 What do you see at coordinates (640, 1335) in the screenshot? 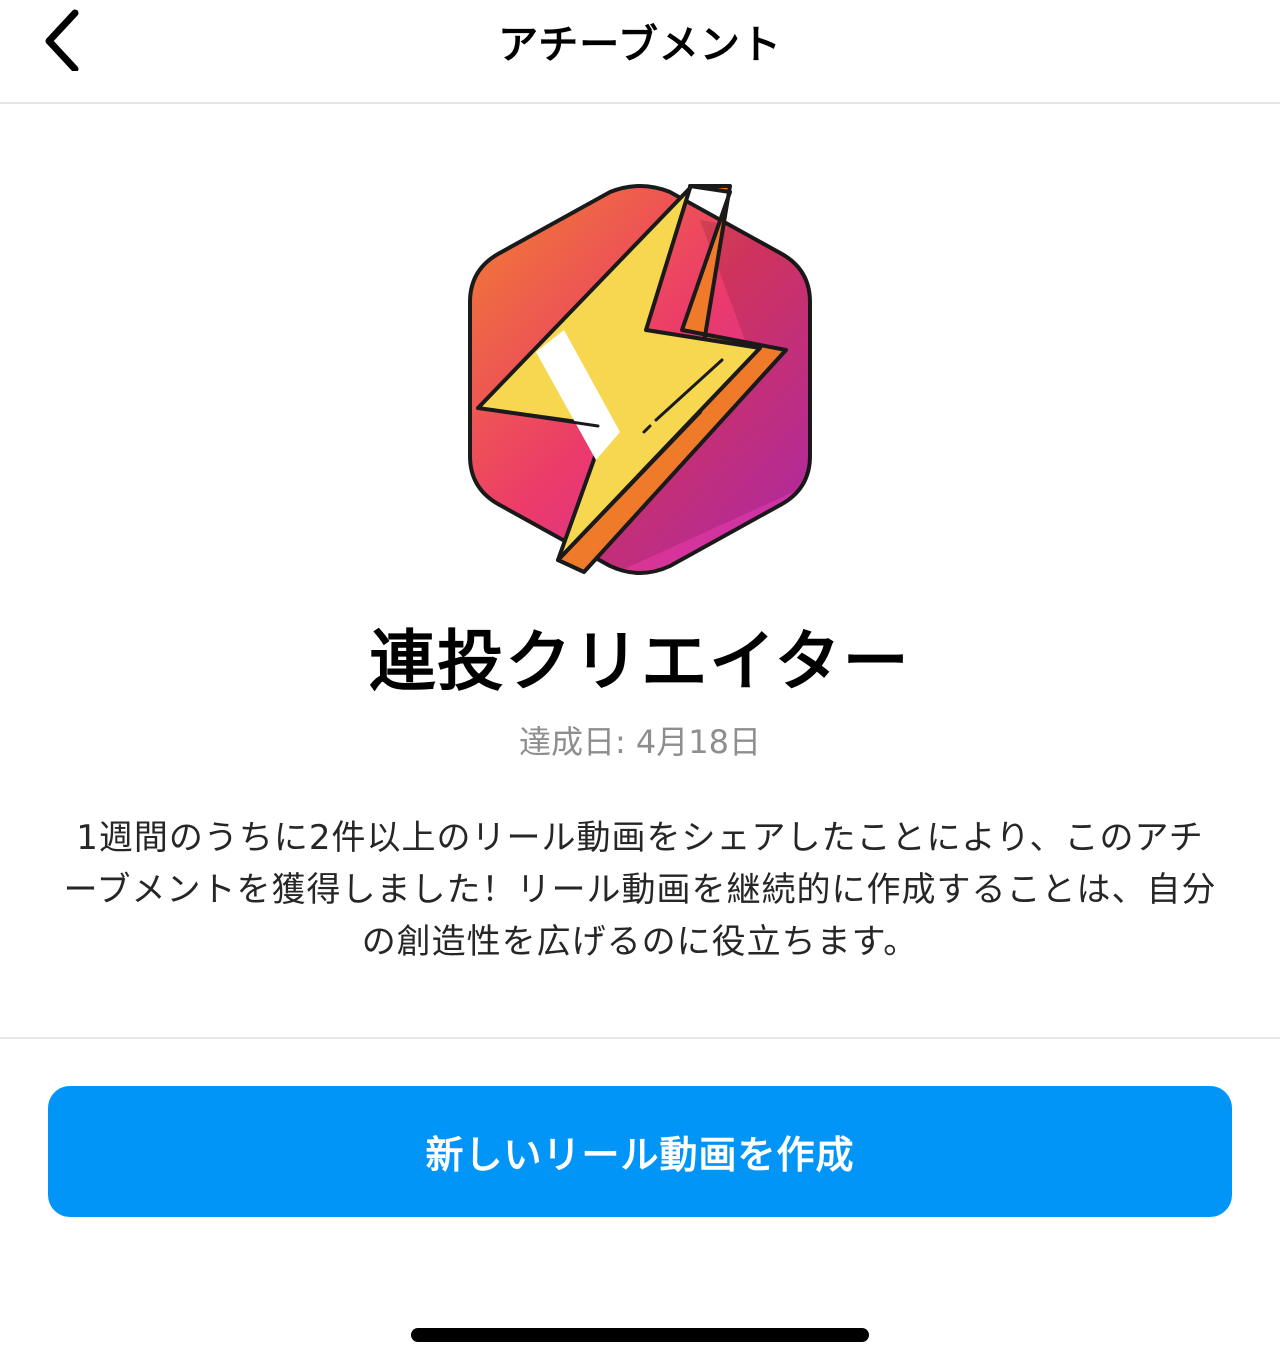
I see `home-indicator` at bounding box center [640, 1335].